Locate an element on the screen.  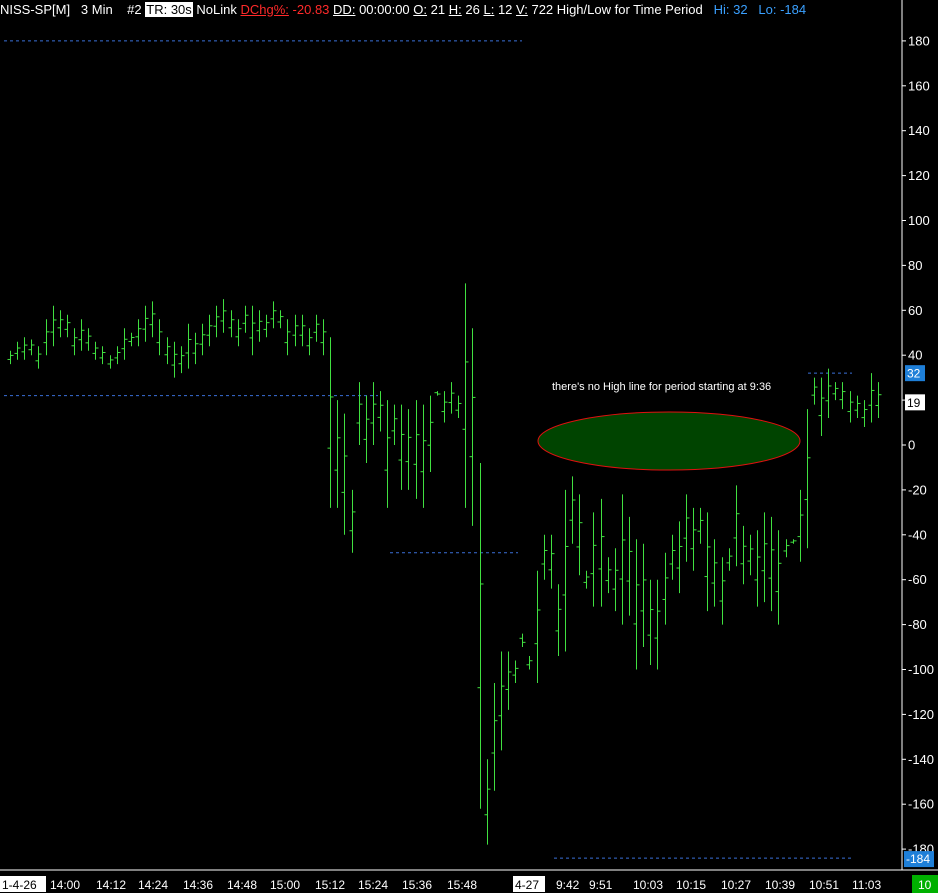
x-tick-label: 10:03 is located at coordinates (648, 885).